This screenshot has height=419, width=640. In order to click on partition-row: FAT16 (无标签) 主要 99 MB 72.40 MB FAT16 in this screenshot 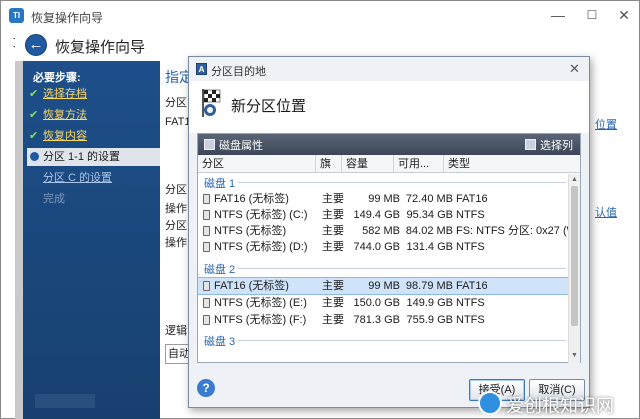, I will do `click(383, 199)`.